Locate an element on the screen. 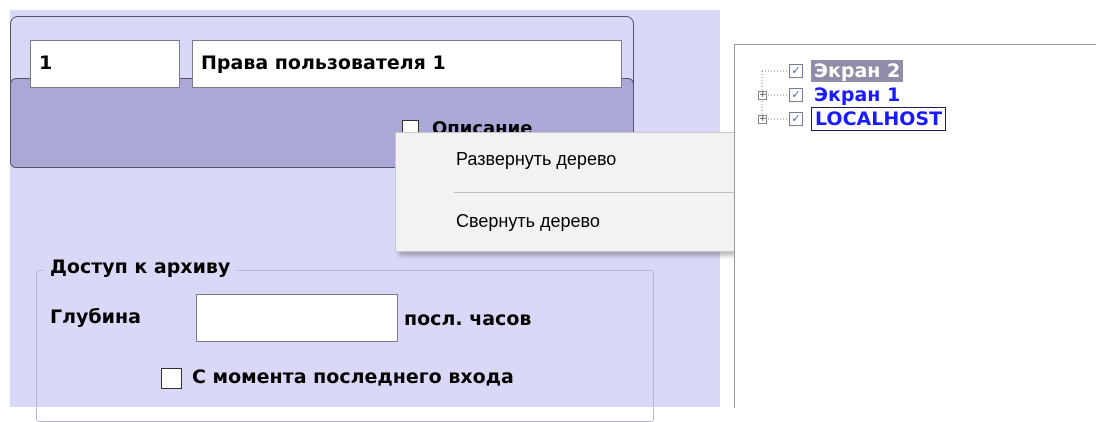 The width and height of the screenshot is (1096, 422). panel-left-edge is located at coordinates (5, 203).